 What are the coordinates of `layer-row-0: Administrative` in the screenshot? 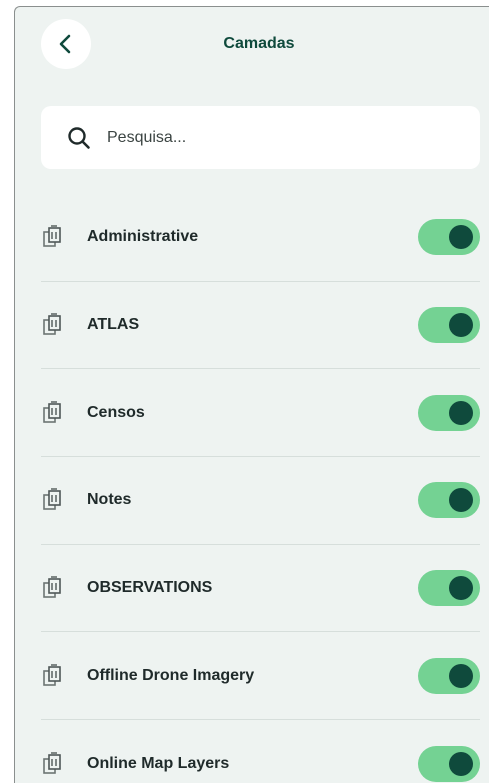 It's located at (260, 238).